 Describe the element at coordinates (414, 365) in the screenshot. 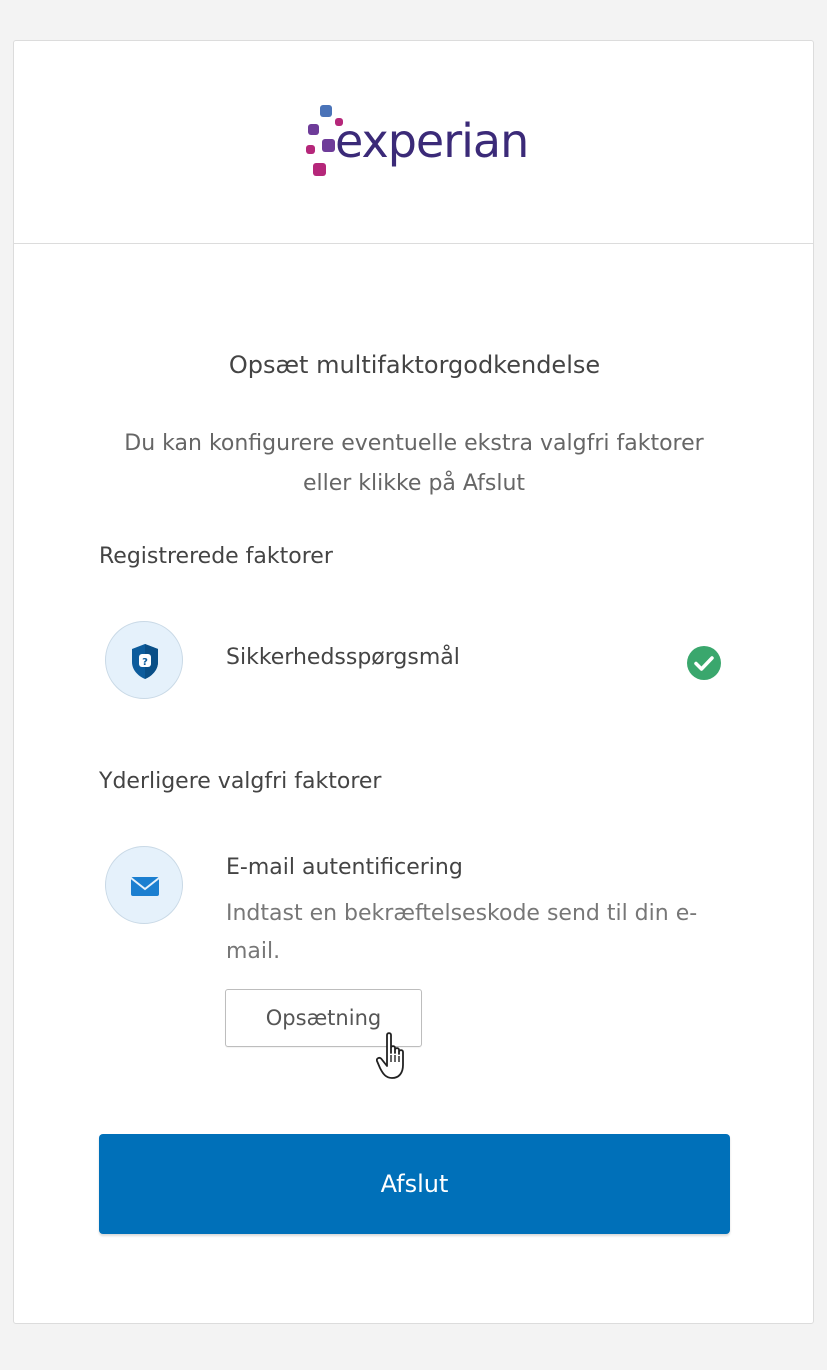

I see `page-title: Opsæt multifaktorgodkendelse` at that location.